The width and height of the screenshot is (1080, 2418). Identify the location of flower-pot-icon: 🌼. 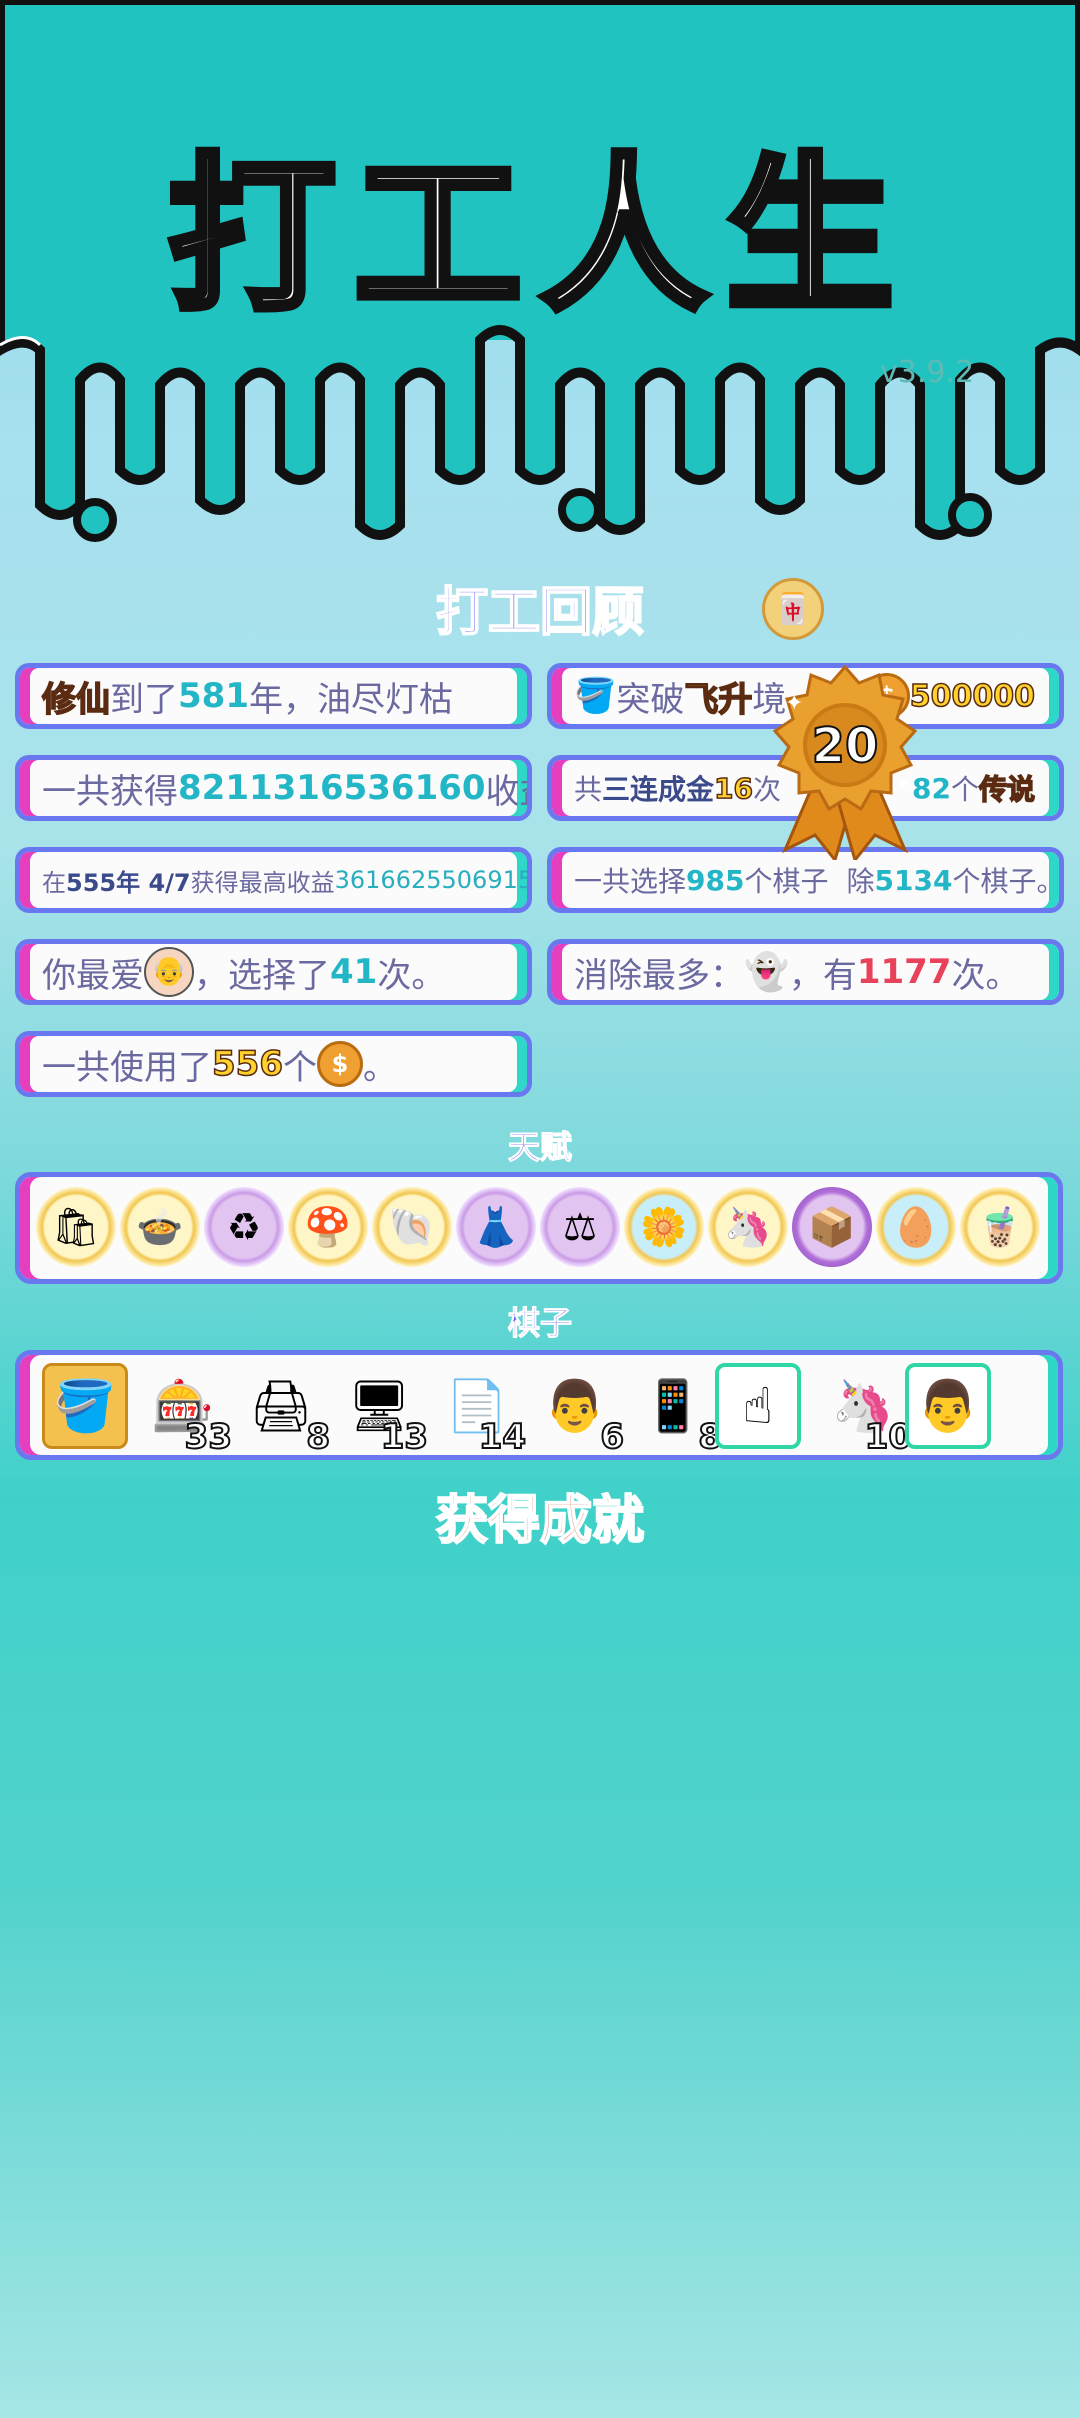
(664, 1227).